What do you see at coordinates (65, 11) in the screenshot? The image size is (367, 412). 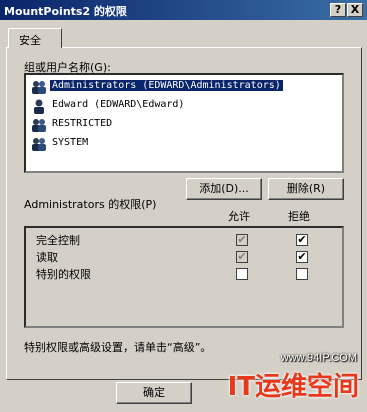 I see `window-title: MountPoints2 的权限` at bounding box center [65, 11].